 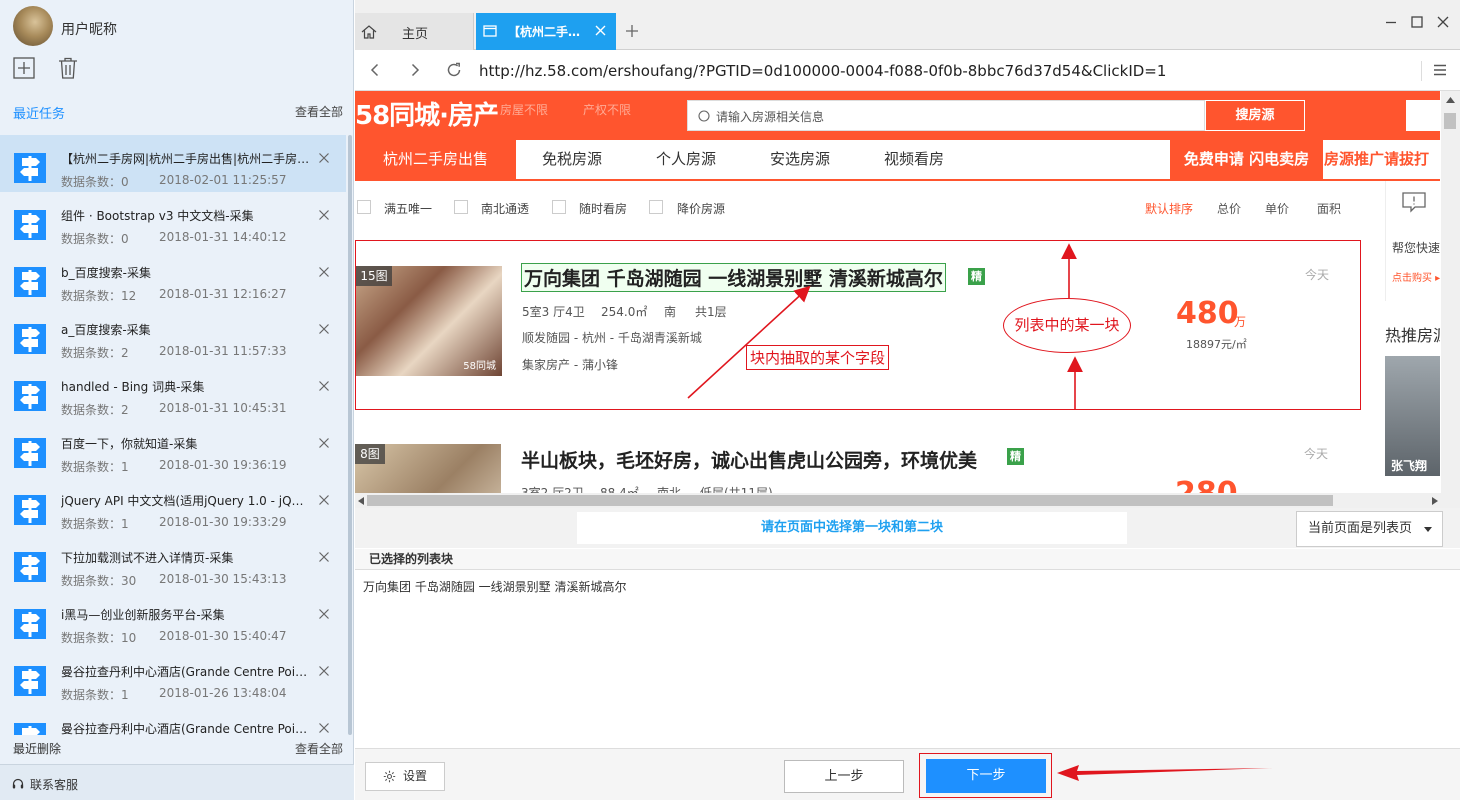 What do you see at coordinates (37, 748) in the screenshot?
I see `recently-deleted-label: 最近删除` at bounding box center [37, 748].